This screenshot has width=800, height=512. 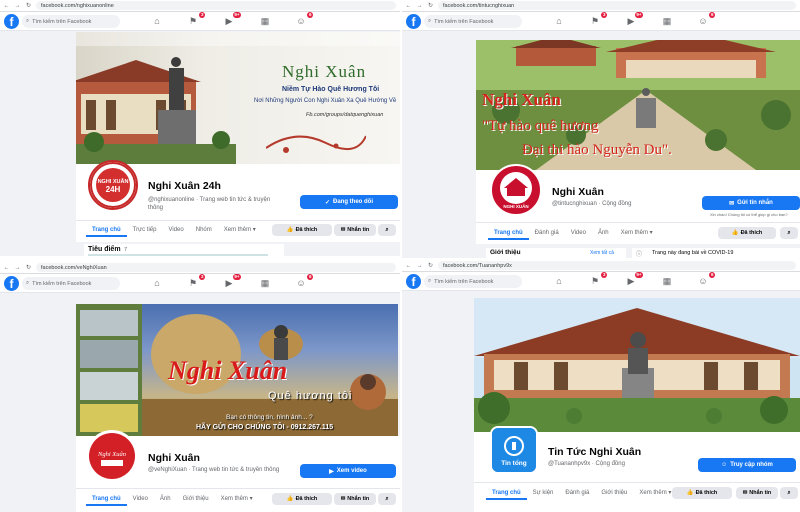 What do you see at coordinates (747, 465) in the screenshot?
I see `visit-group-button: ☺ Truy cập nhóm` at bounding box center [747, 465].